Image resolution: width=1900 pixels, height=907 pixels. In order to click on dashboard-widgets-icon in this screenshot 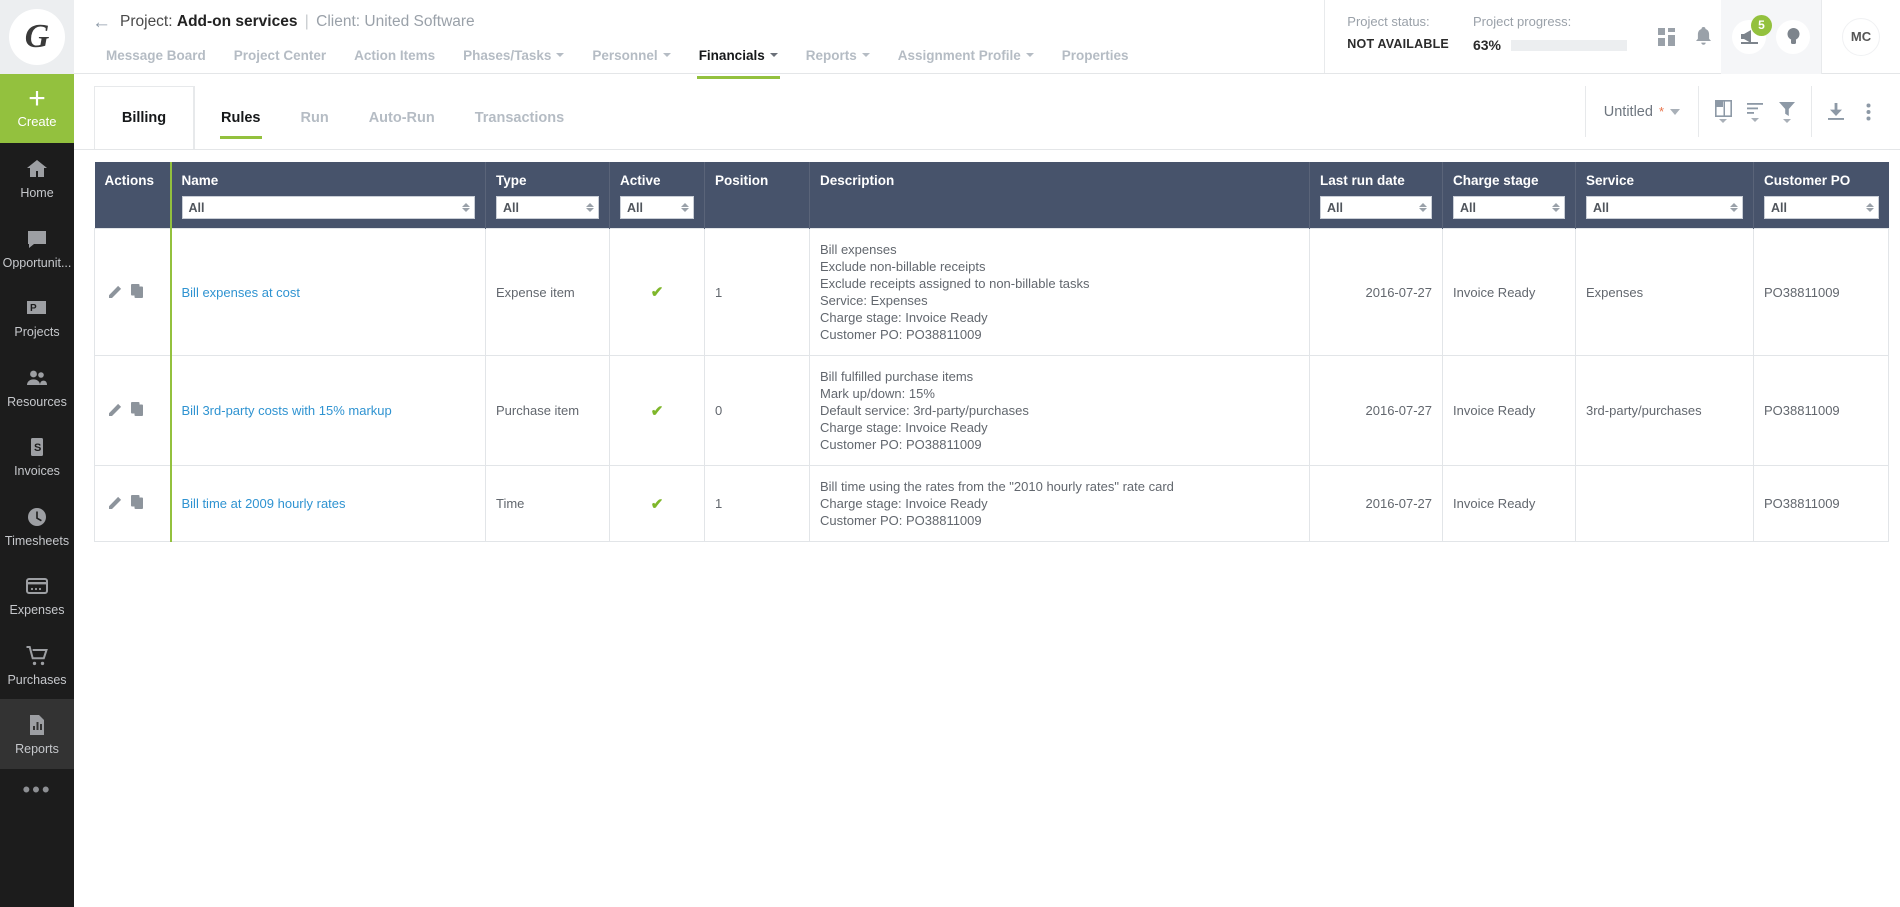, I will do `click(1667, 37)`.